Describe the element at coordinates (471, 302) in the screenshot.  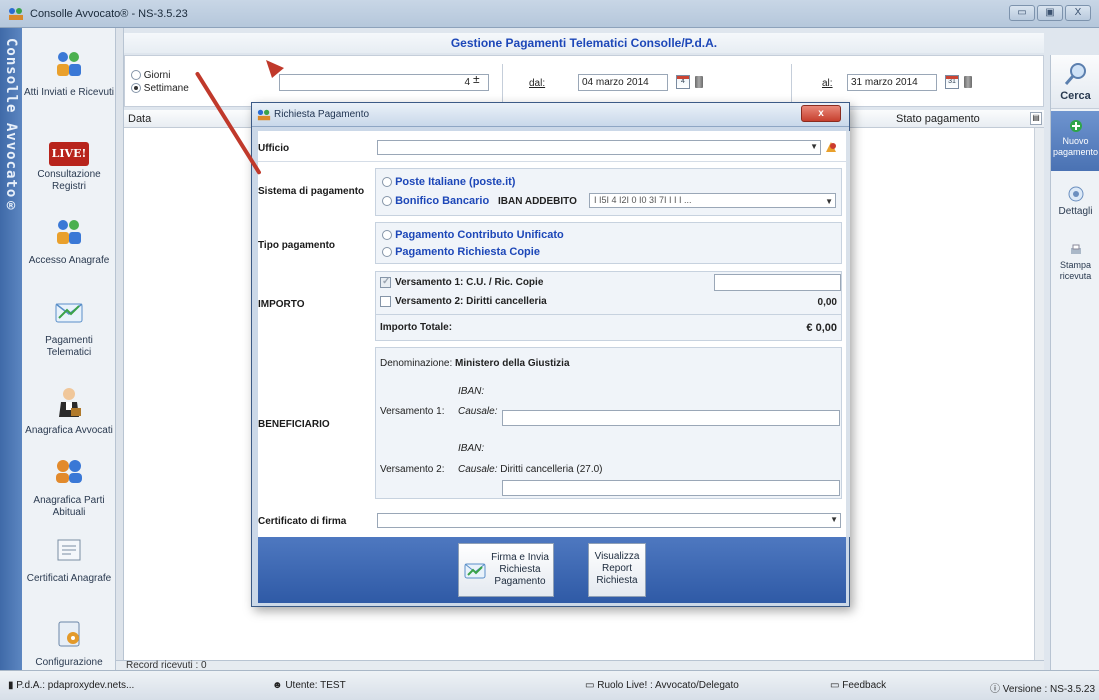
I see `versamento2-label: Versamento 2: Diritti cancelleria` at that location.